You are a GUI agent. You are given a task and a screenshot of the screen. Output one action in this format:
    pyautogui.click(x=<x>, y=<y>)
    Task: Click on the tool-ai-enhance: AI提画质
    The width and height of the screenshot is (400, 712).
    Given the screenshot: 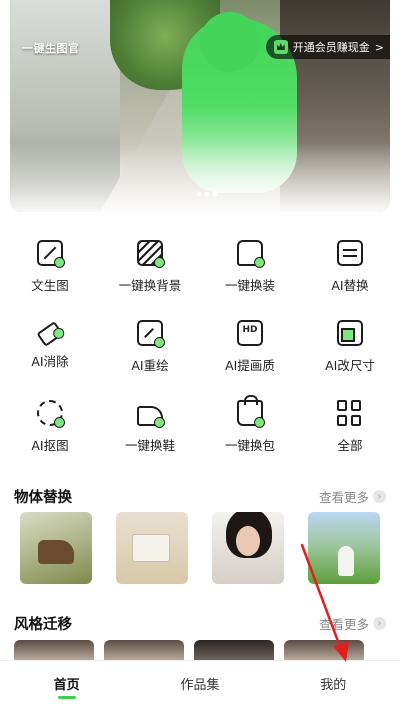 What is the action you would take?
    pyautogui.click(x=250, y=347)
    